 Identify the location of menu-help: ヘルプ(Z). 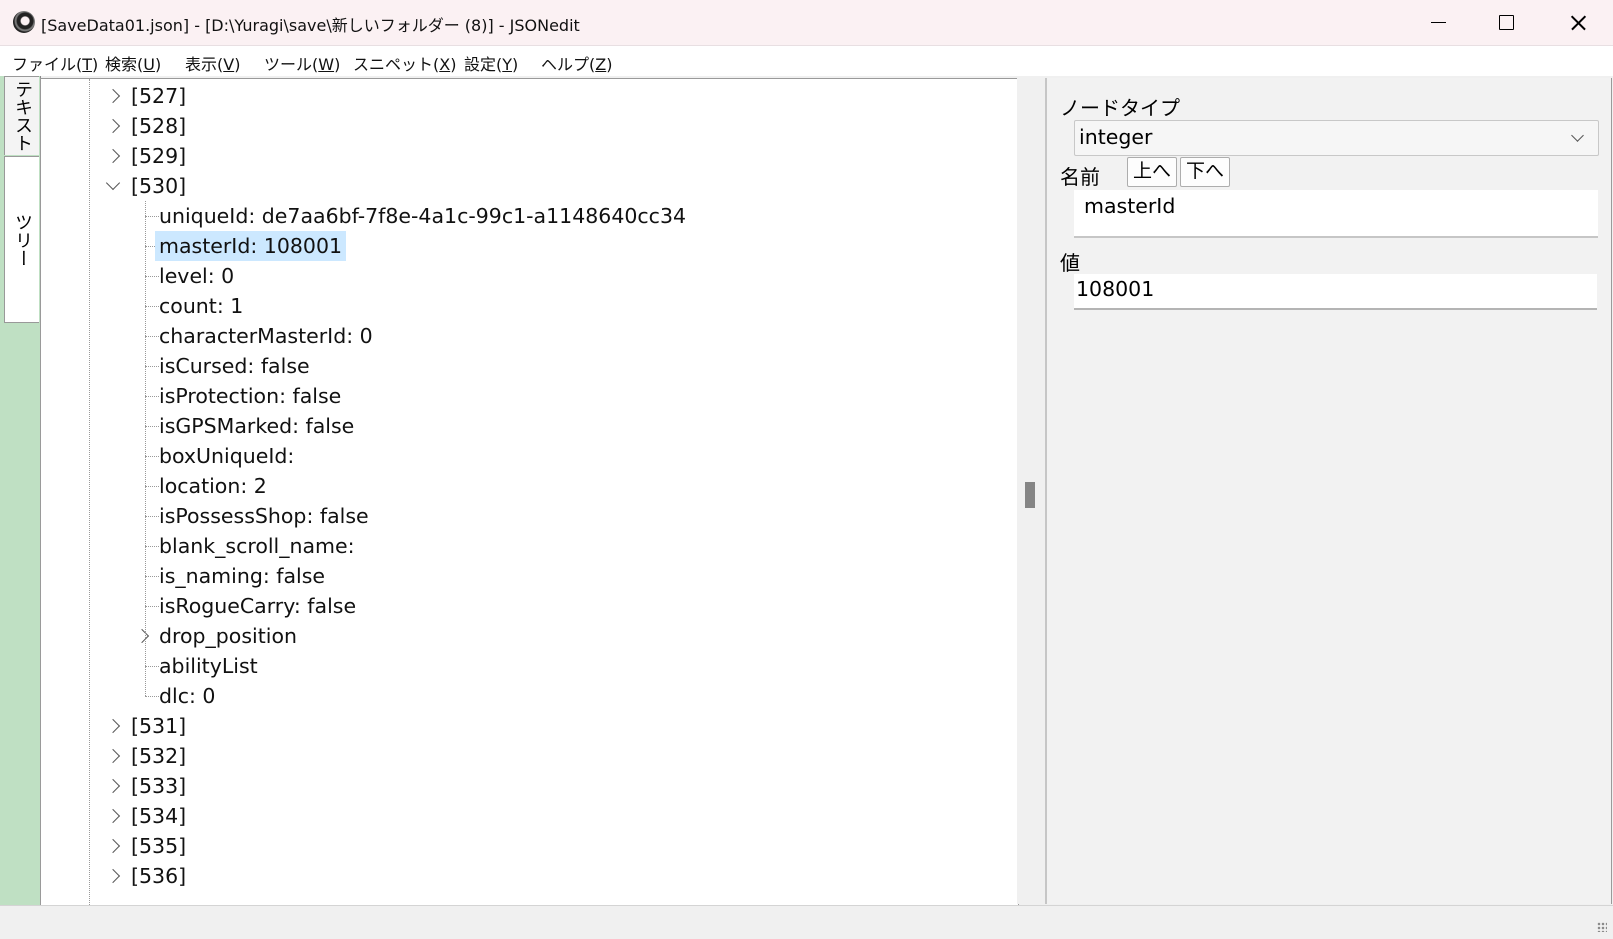
(576, 63).